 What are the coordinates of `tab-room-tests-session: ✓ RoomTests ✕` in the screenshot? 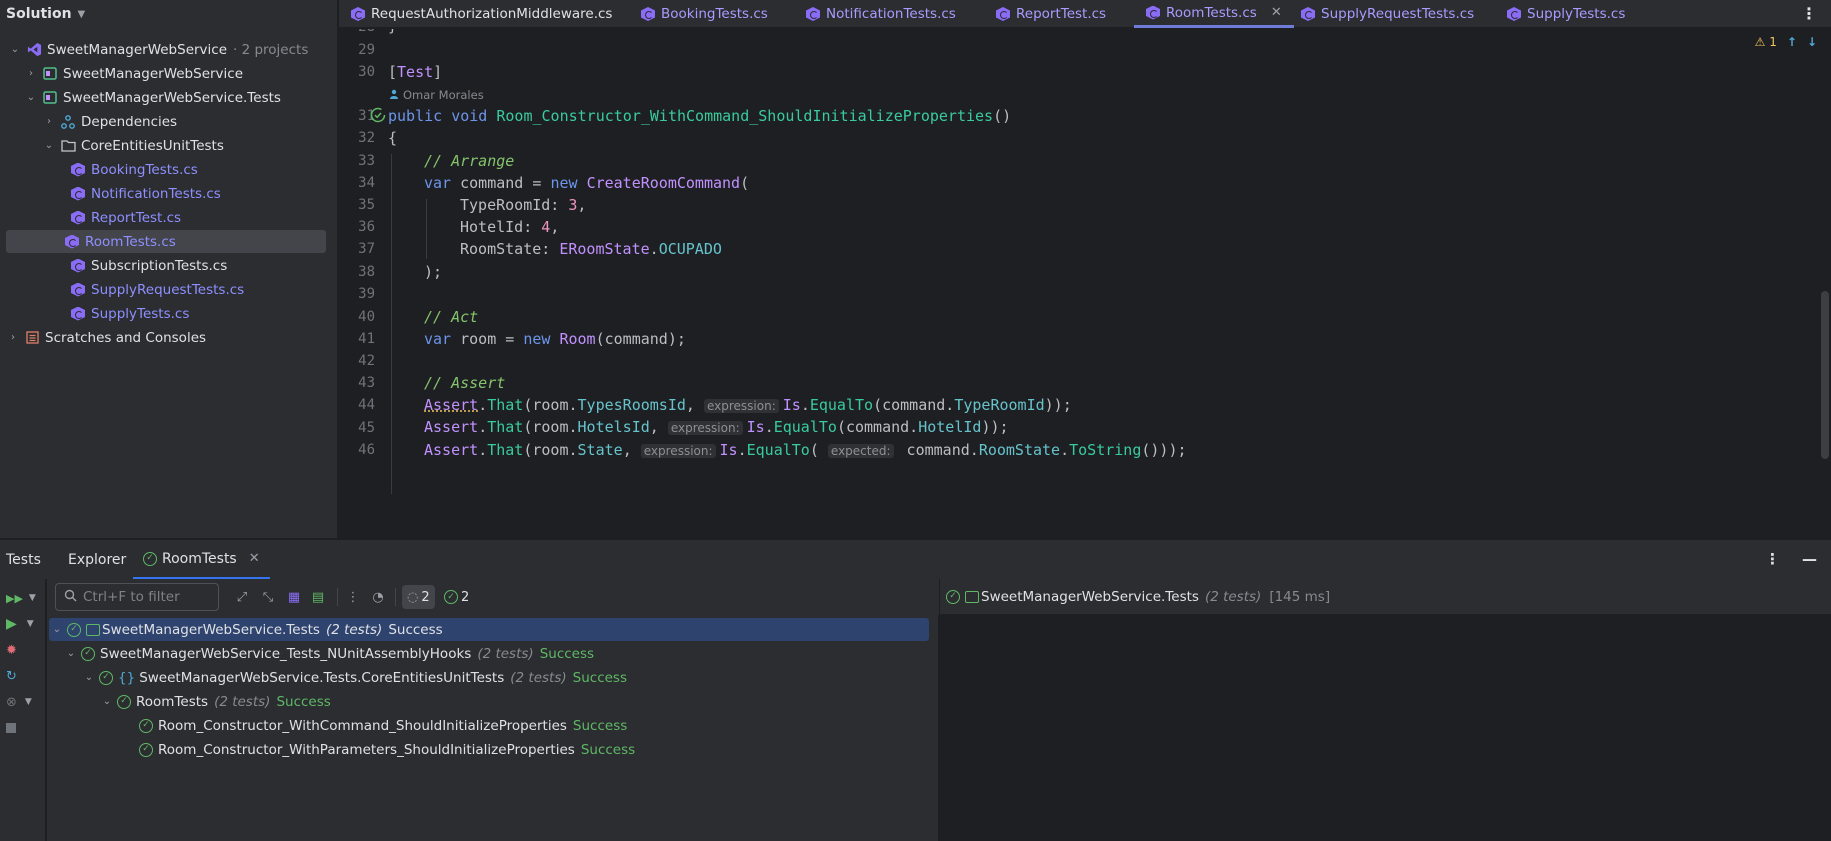 It's located at (201, 560).